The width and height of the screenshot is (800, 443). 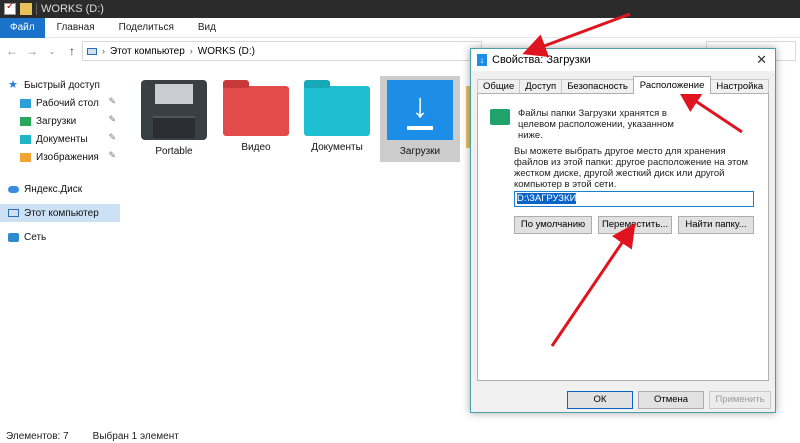 I want to click on recent-chevron-icon: ⌄, so click(x=52, y=51).